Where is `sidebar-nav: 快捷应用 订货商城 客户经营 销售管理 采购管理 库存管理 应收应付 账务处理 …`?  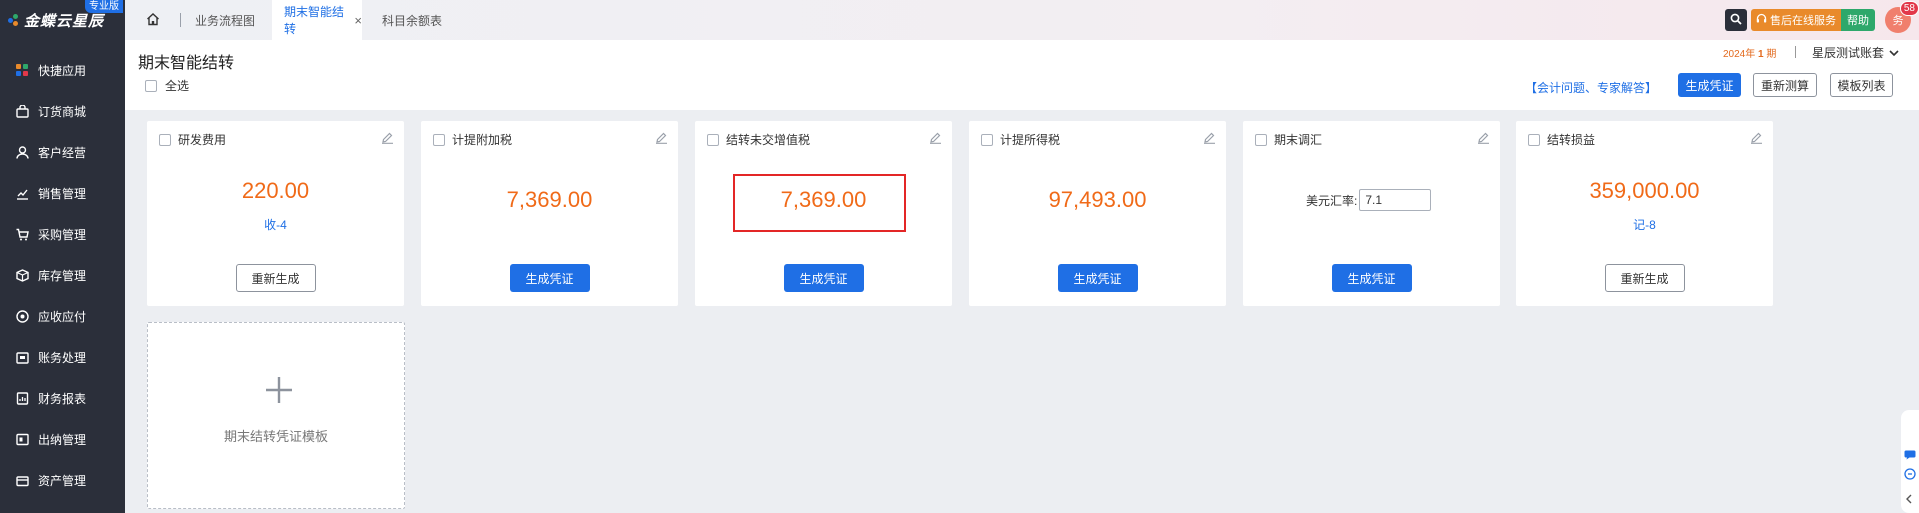
sidebar-nav: 快捷应用 订货商城 客户经营 销售管理 采购管理 库存管理 应收应付 账务处理 … is located at coordinates (62, 275).